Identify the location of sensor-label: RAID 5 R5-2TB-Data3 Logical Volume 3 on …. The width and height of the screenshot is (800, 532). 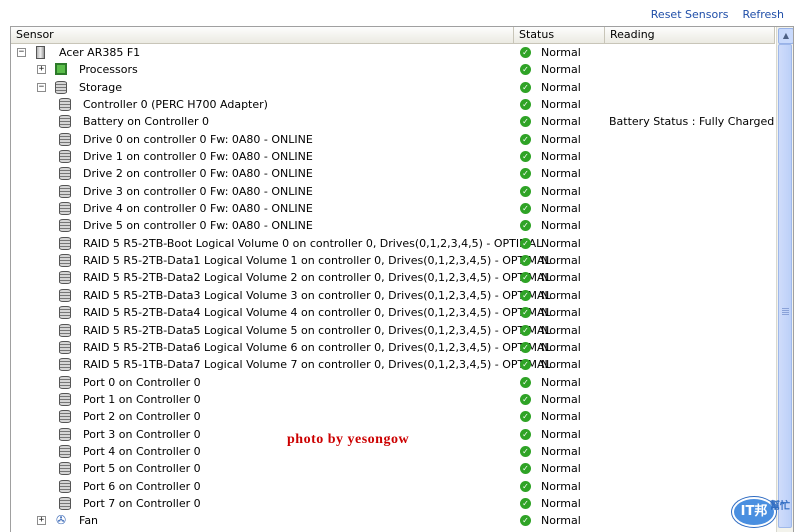
(317, 295).